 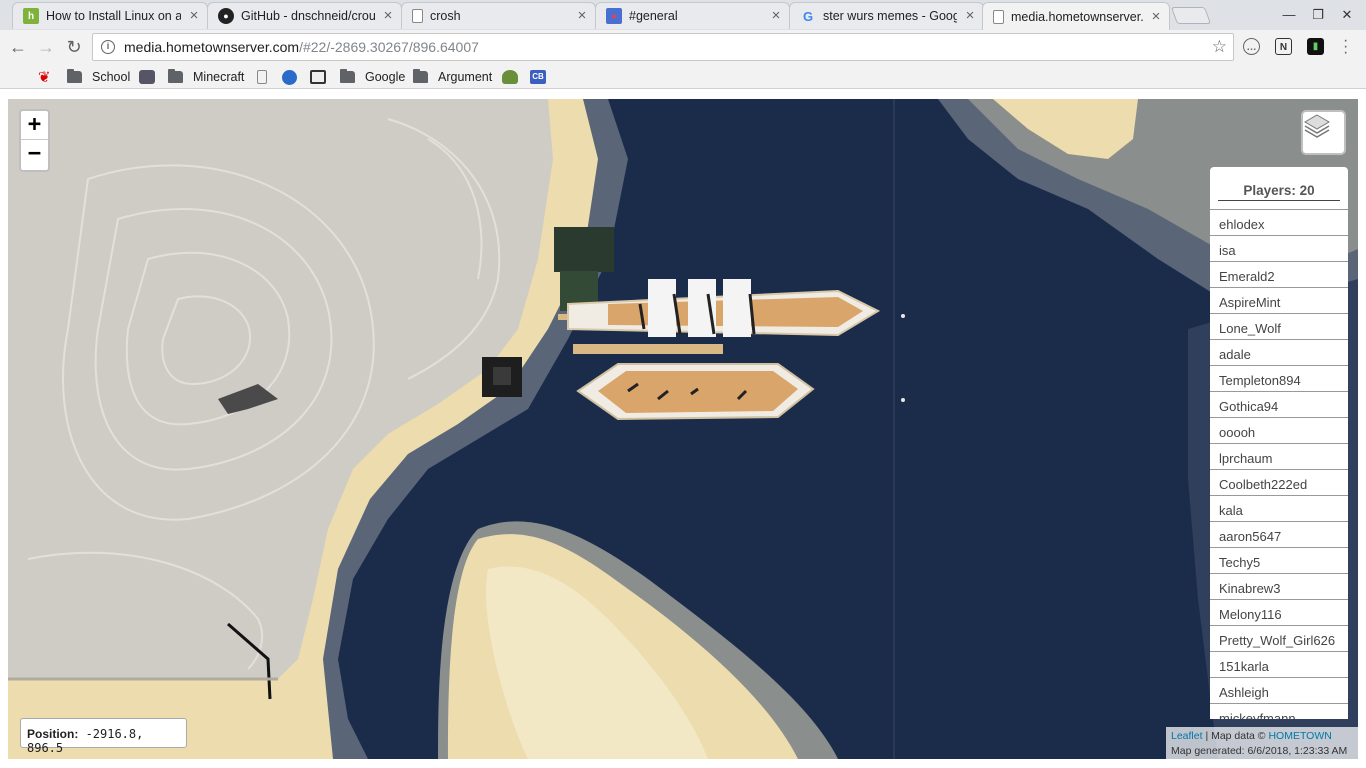 I want to click on bookmark-label: Argument, so click(x=465, y=77).